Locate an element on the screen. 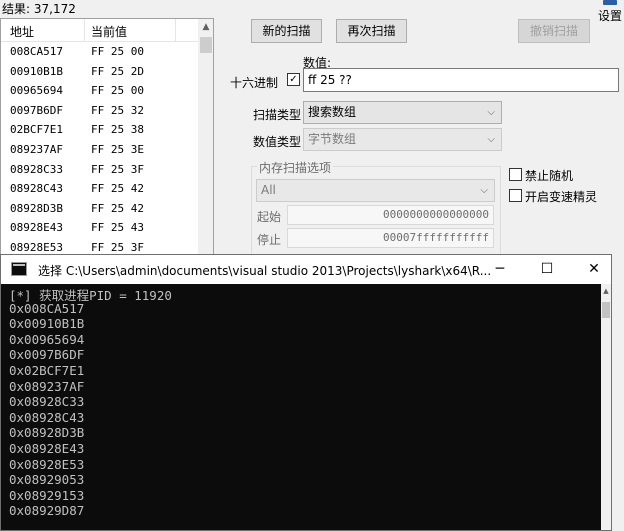 The height and width of the screenshot is (531, 624). list-row: 00910B1B FF 25 2D is located at coordinates (99, 72).